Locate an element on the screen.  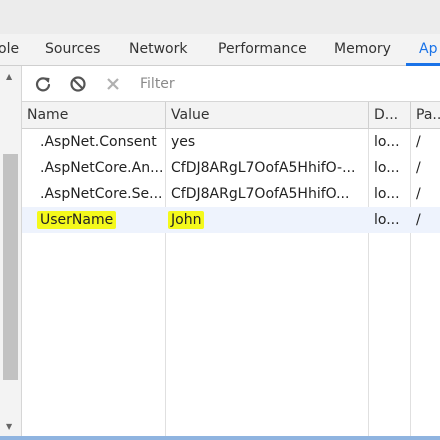
highlighted-text: UserName is located at coordinates (77, 220).